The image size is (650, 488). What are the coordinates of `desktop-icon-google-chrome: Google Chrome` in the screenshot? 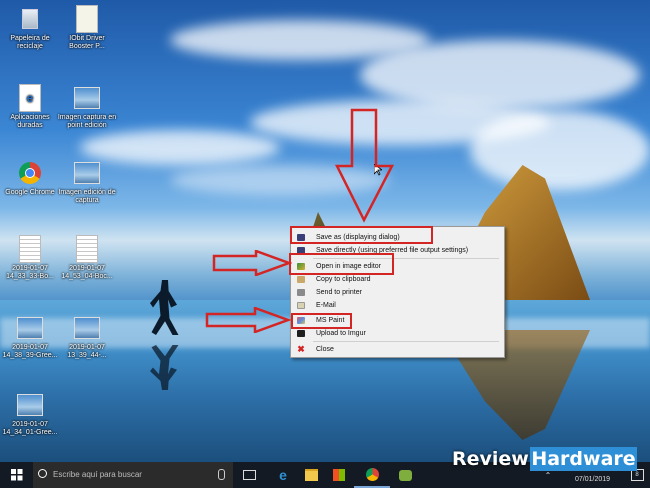 It's located at (30, 178).